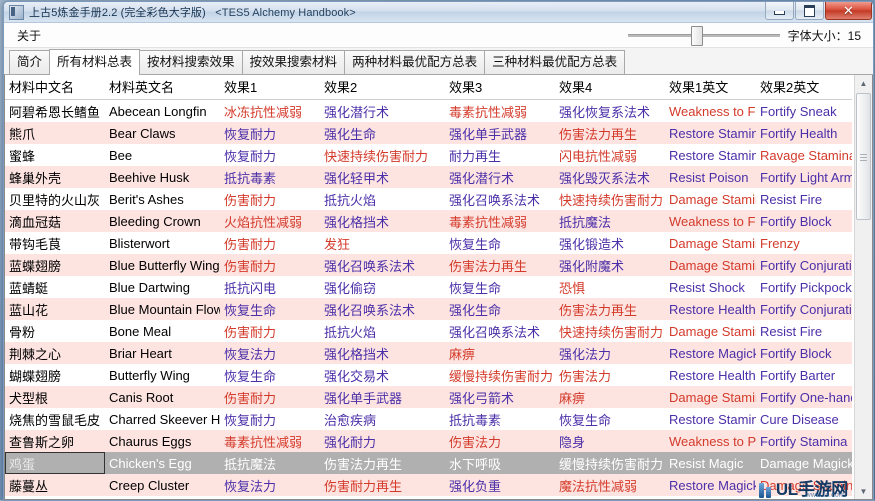 The image size is (875, 501). What do you see at coordinates (804, 353) in the screenshot?
I see `cell-effect2-en: Fortify Block` at bounding box center [804, 353].